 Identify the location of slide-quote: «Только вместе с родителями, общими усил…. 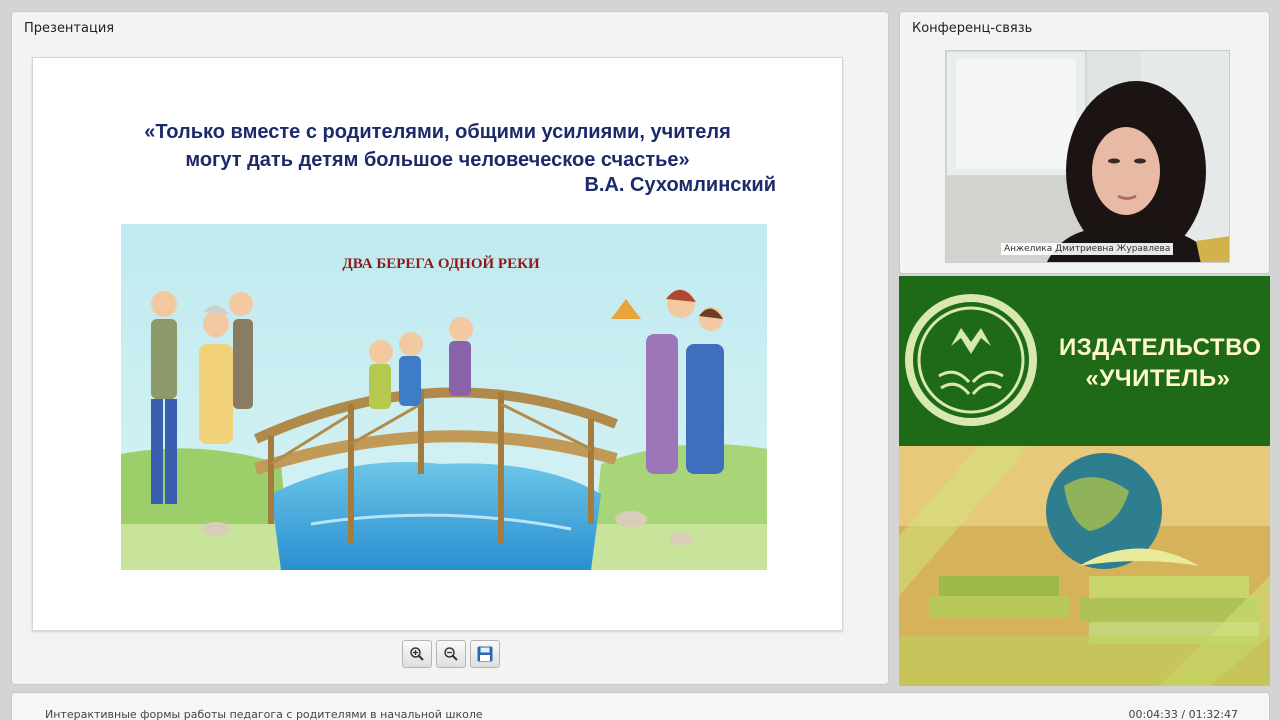
(437, 146).